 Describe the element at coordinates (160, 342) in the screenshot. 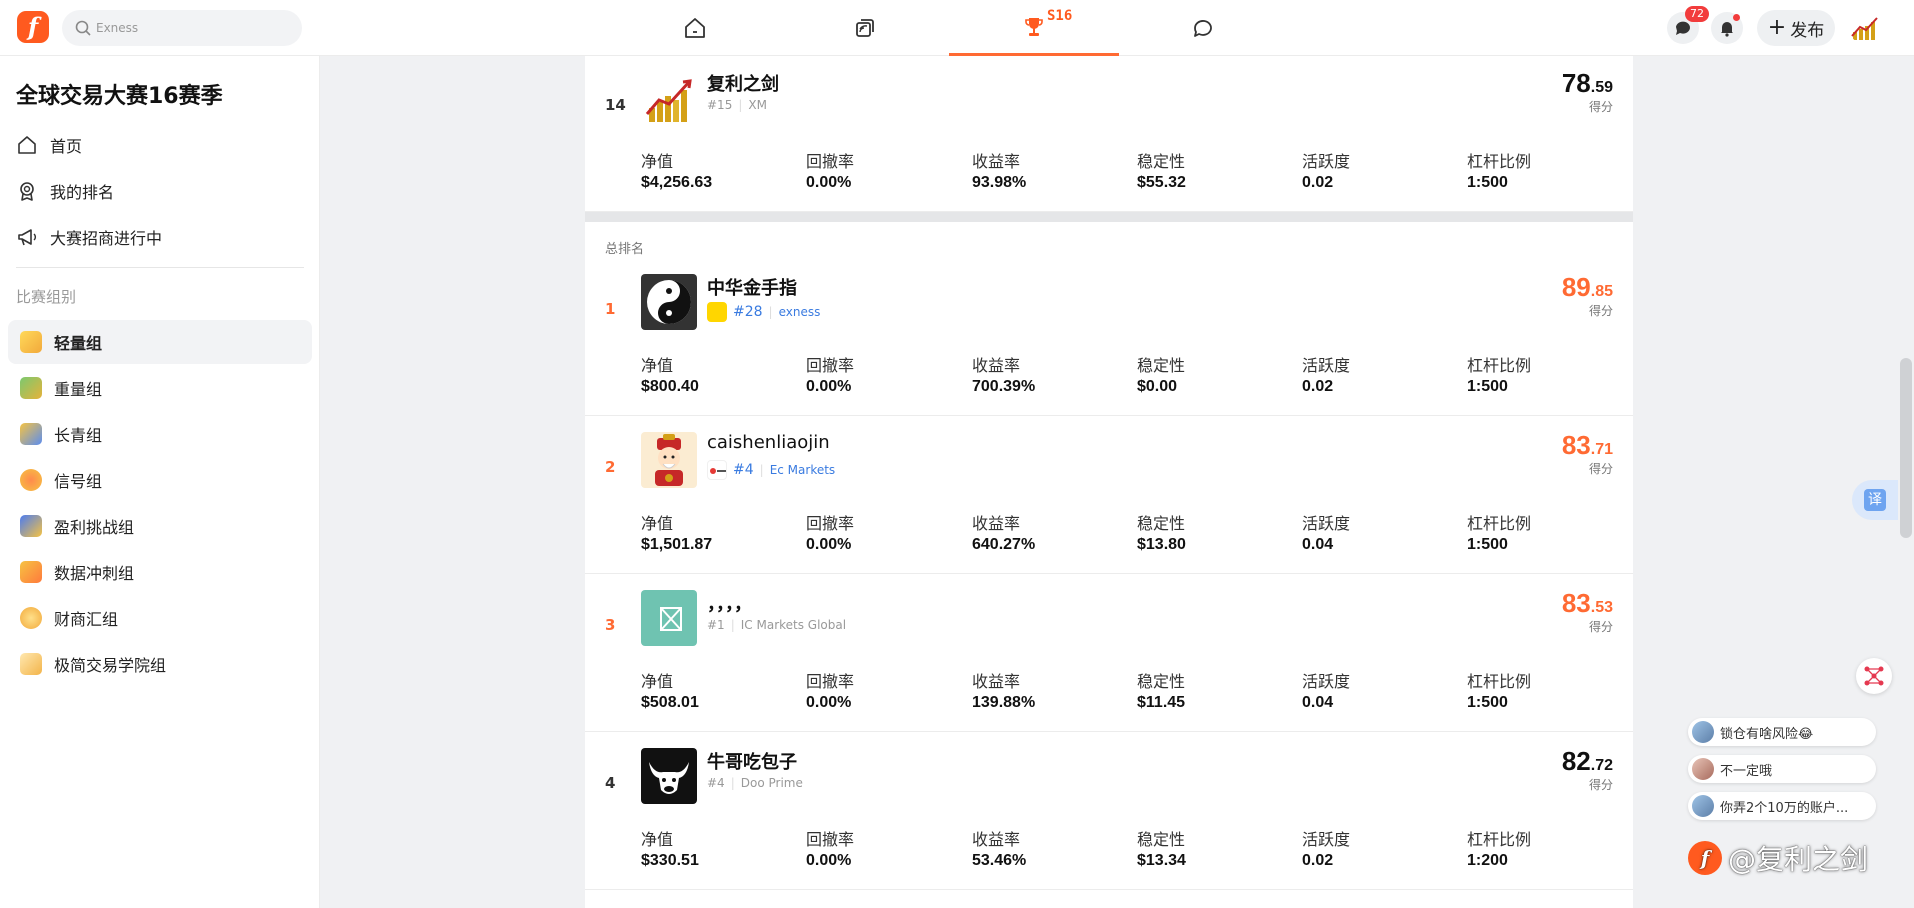

I see `group-light: 轻量组` at that location.